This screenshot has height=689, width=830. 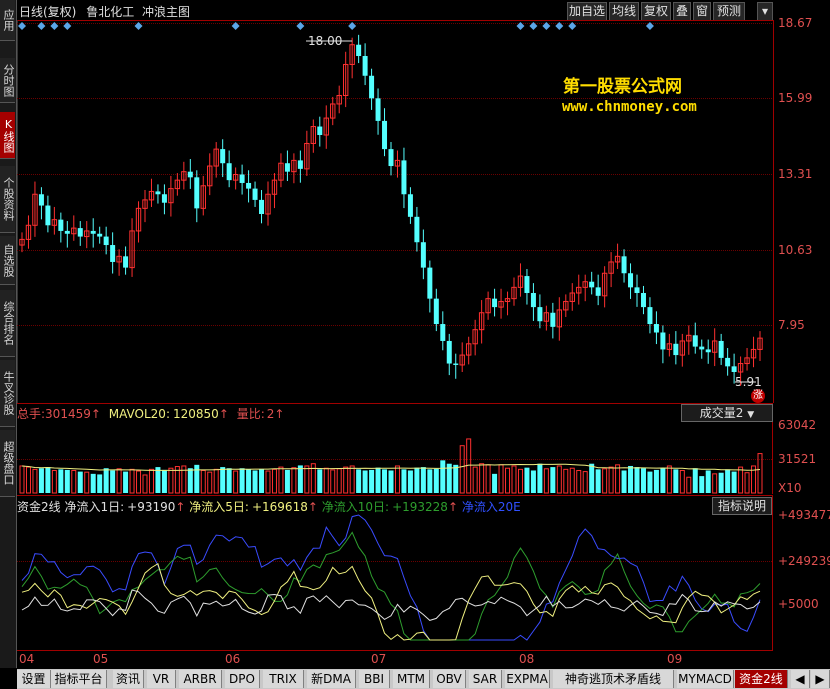 I want to click on tab-mymacd: MYMACD, so click(x=705, y=679).